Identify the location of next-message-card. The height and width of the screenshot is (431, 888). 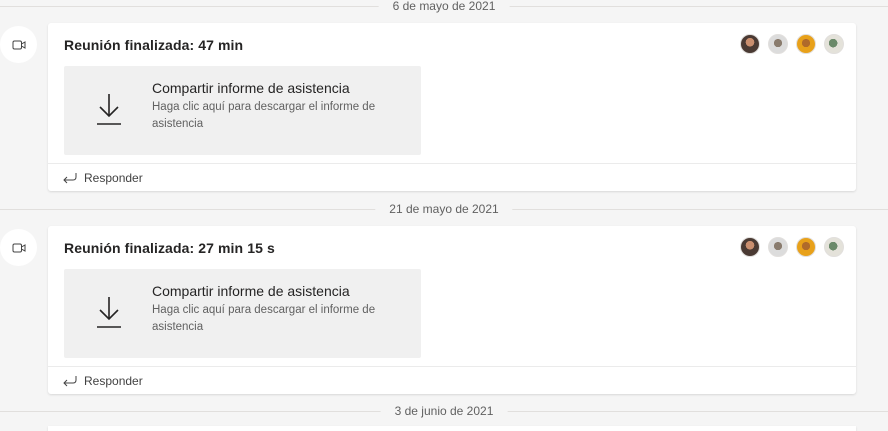
(452, 428).